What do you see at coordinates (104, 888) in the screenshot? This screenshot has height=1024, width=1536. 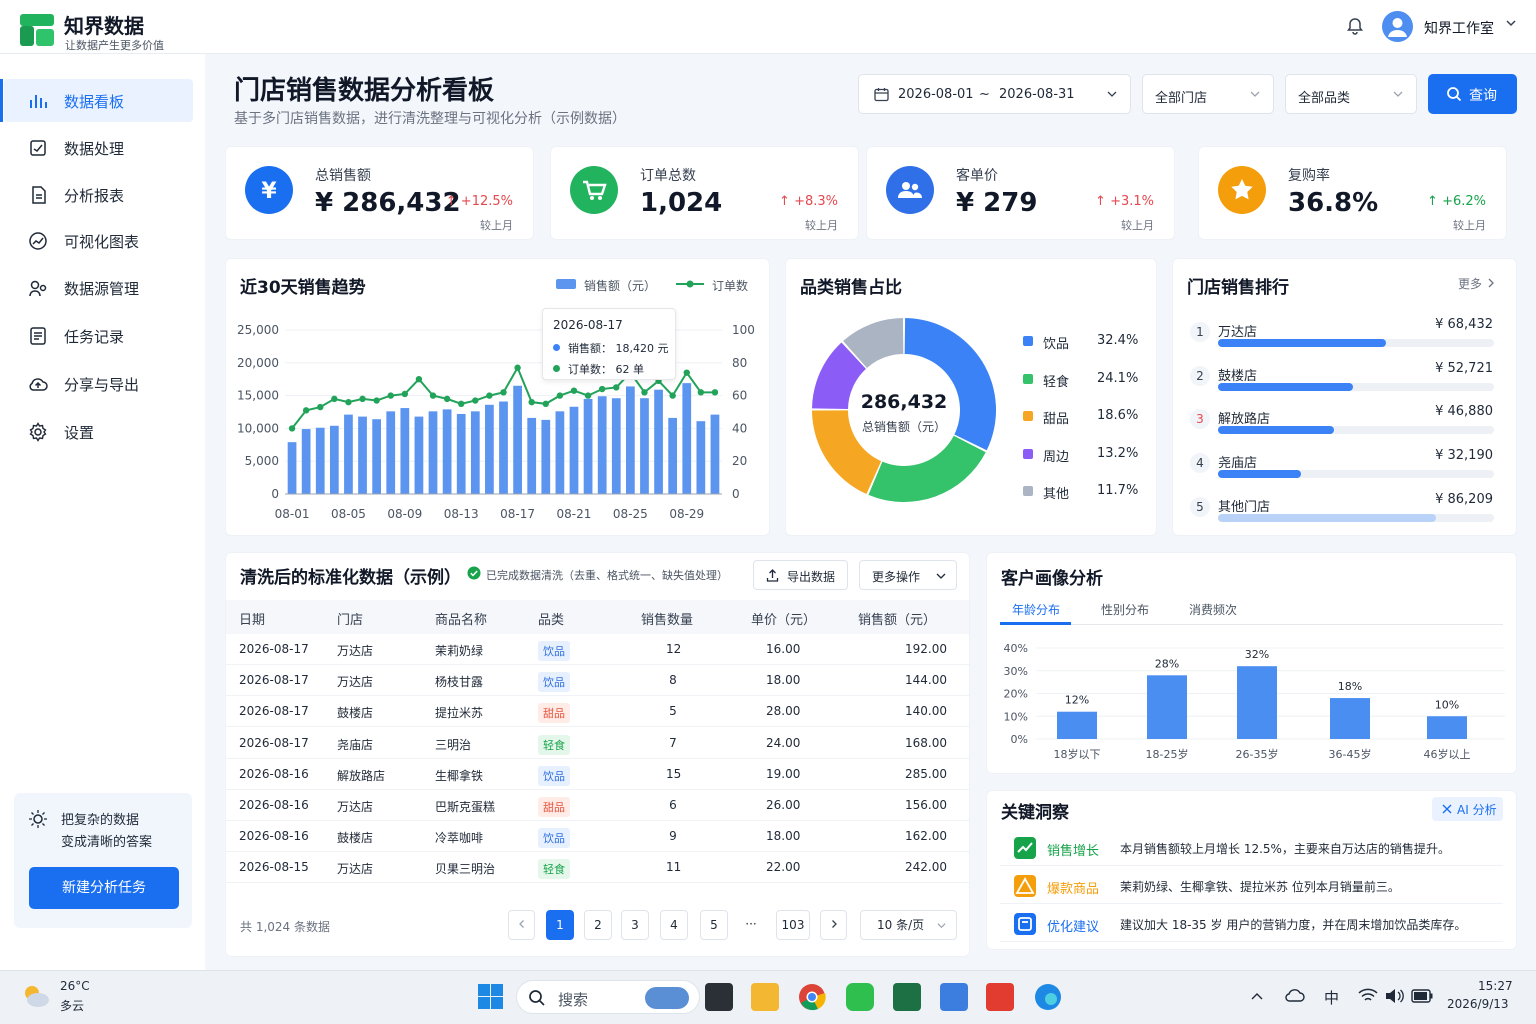 I see `new-task-button: 新建分析任务` at bounding box center [104, 888].